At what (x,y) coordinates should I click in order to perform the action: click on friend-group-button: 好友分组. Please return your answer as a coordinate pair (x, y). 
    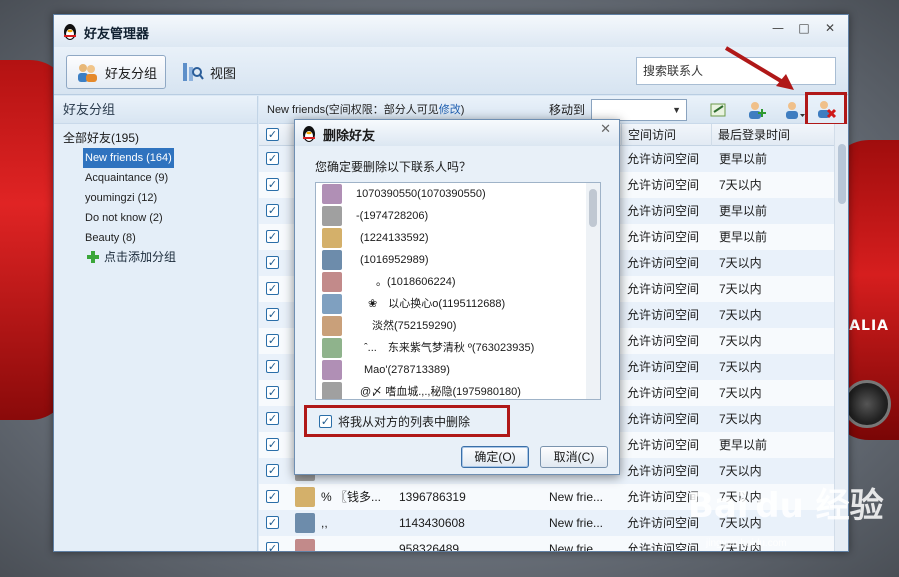
    Looking at the image, I should click on (116, 72).